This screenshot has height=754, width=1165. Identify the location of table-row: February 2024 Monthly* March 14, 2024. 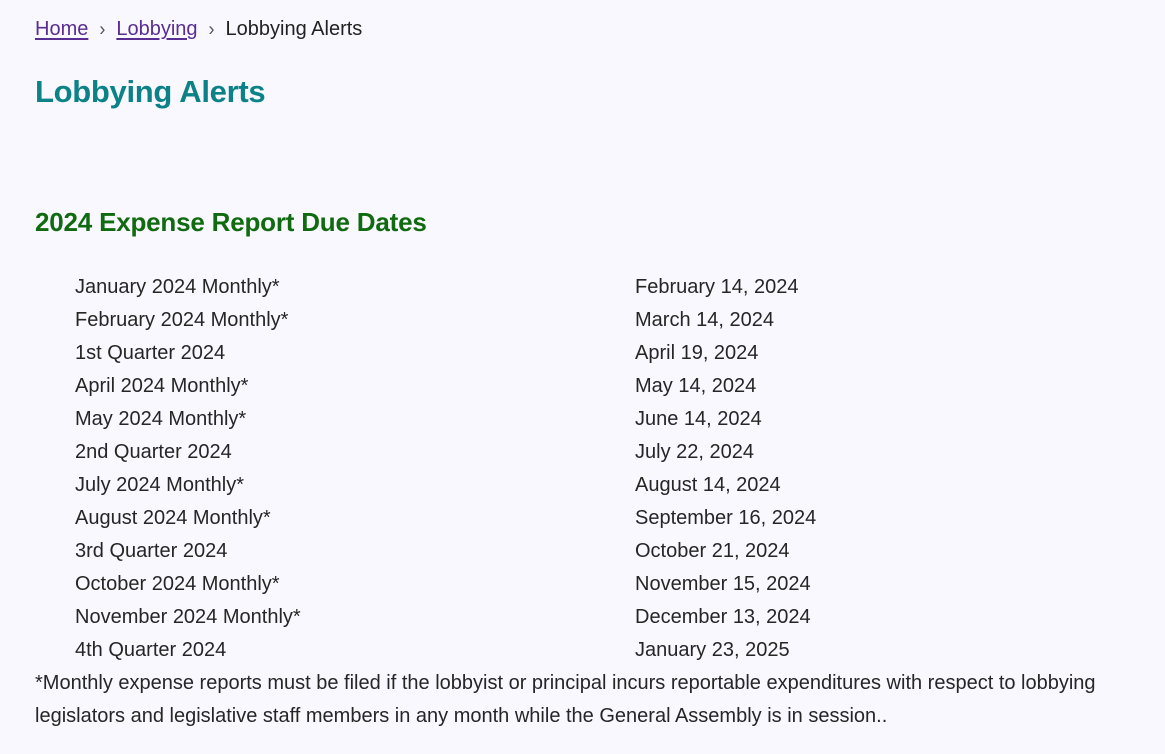
(445, 320).